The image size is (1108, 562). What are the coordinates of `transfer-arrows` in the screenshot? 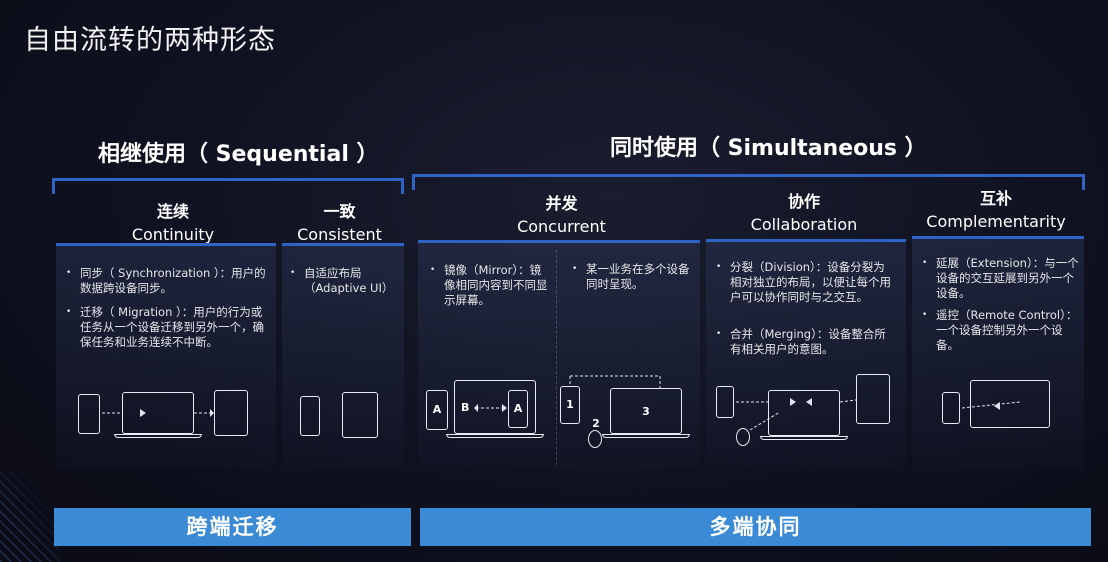 It's located at (561, 403).